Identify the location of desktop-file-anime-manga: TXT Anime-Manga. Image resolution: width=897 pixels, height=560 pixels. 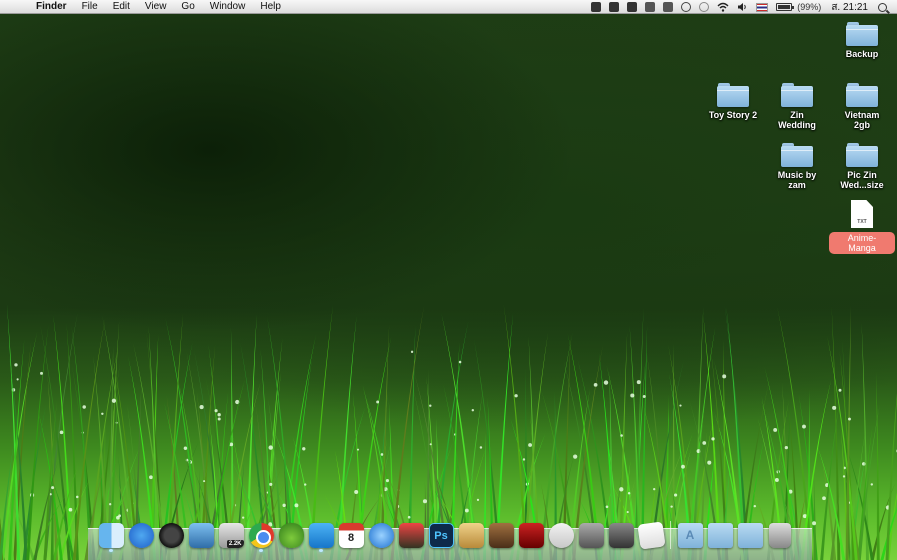
(862, 227).